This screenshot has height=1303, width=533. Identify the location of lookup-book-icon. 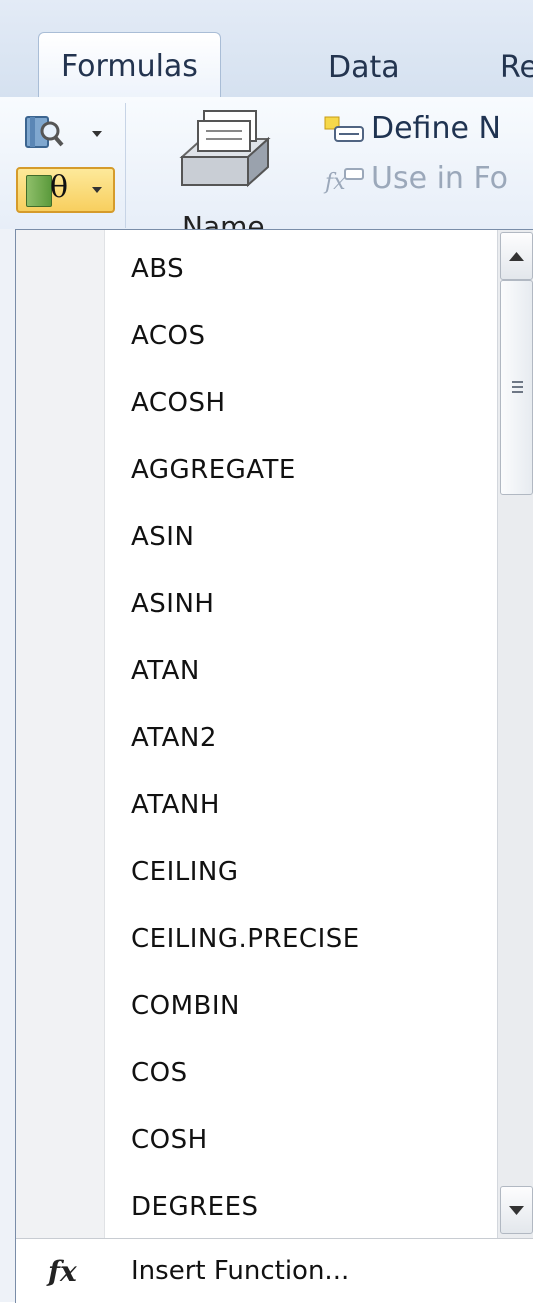
(44, 132).